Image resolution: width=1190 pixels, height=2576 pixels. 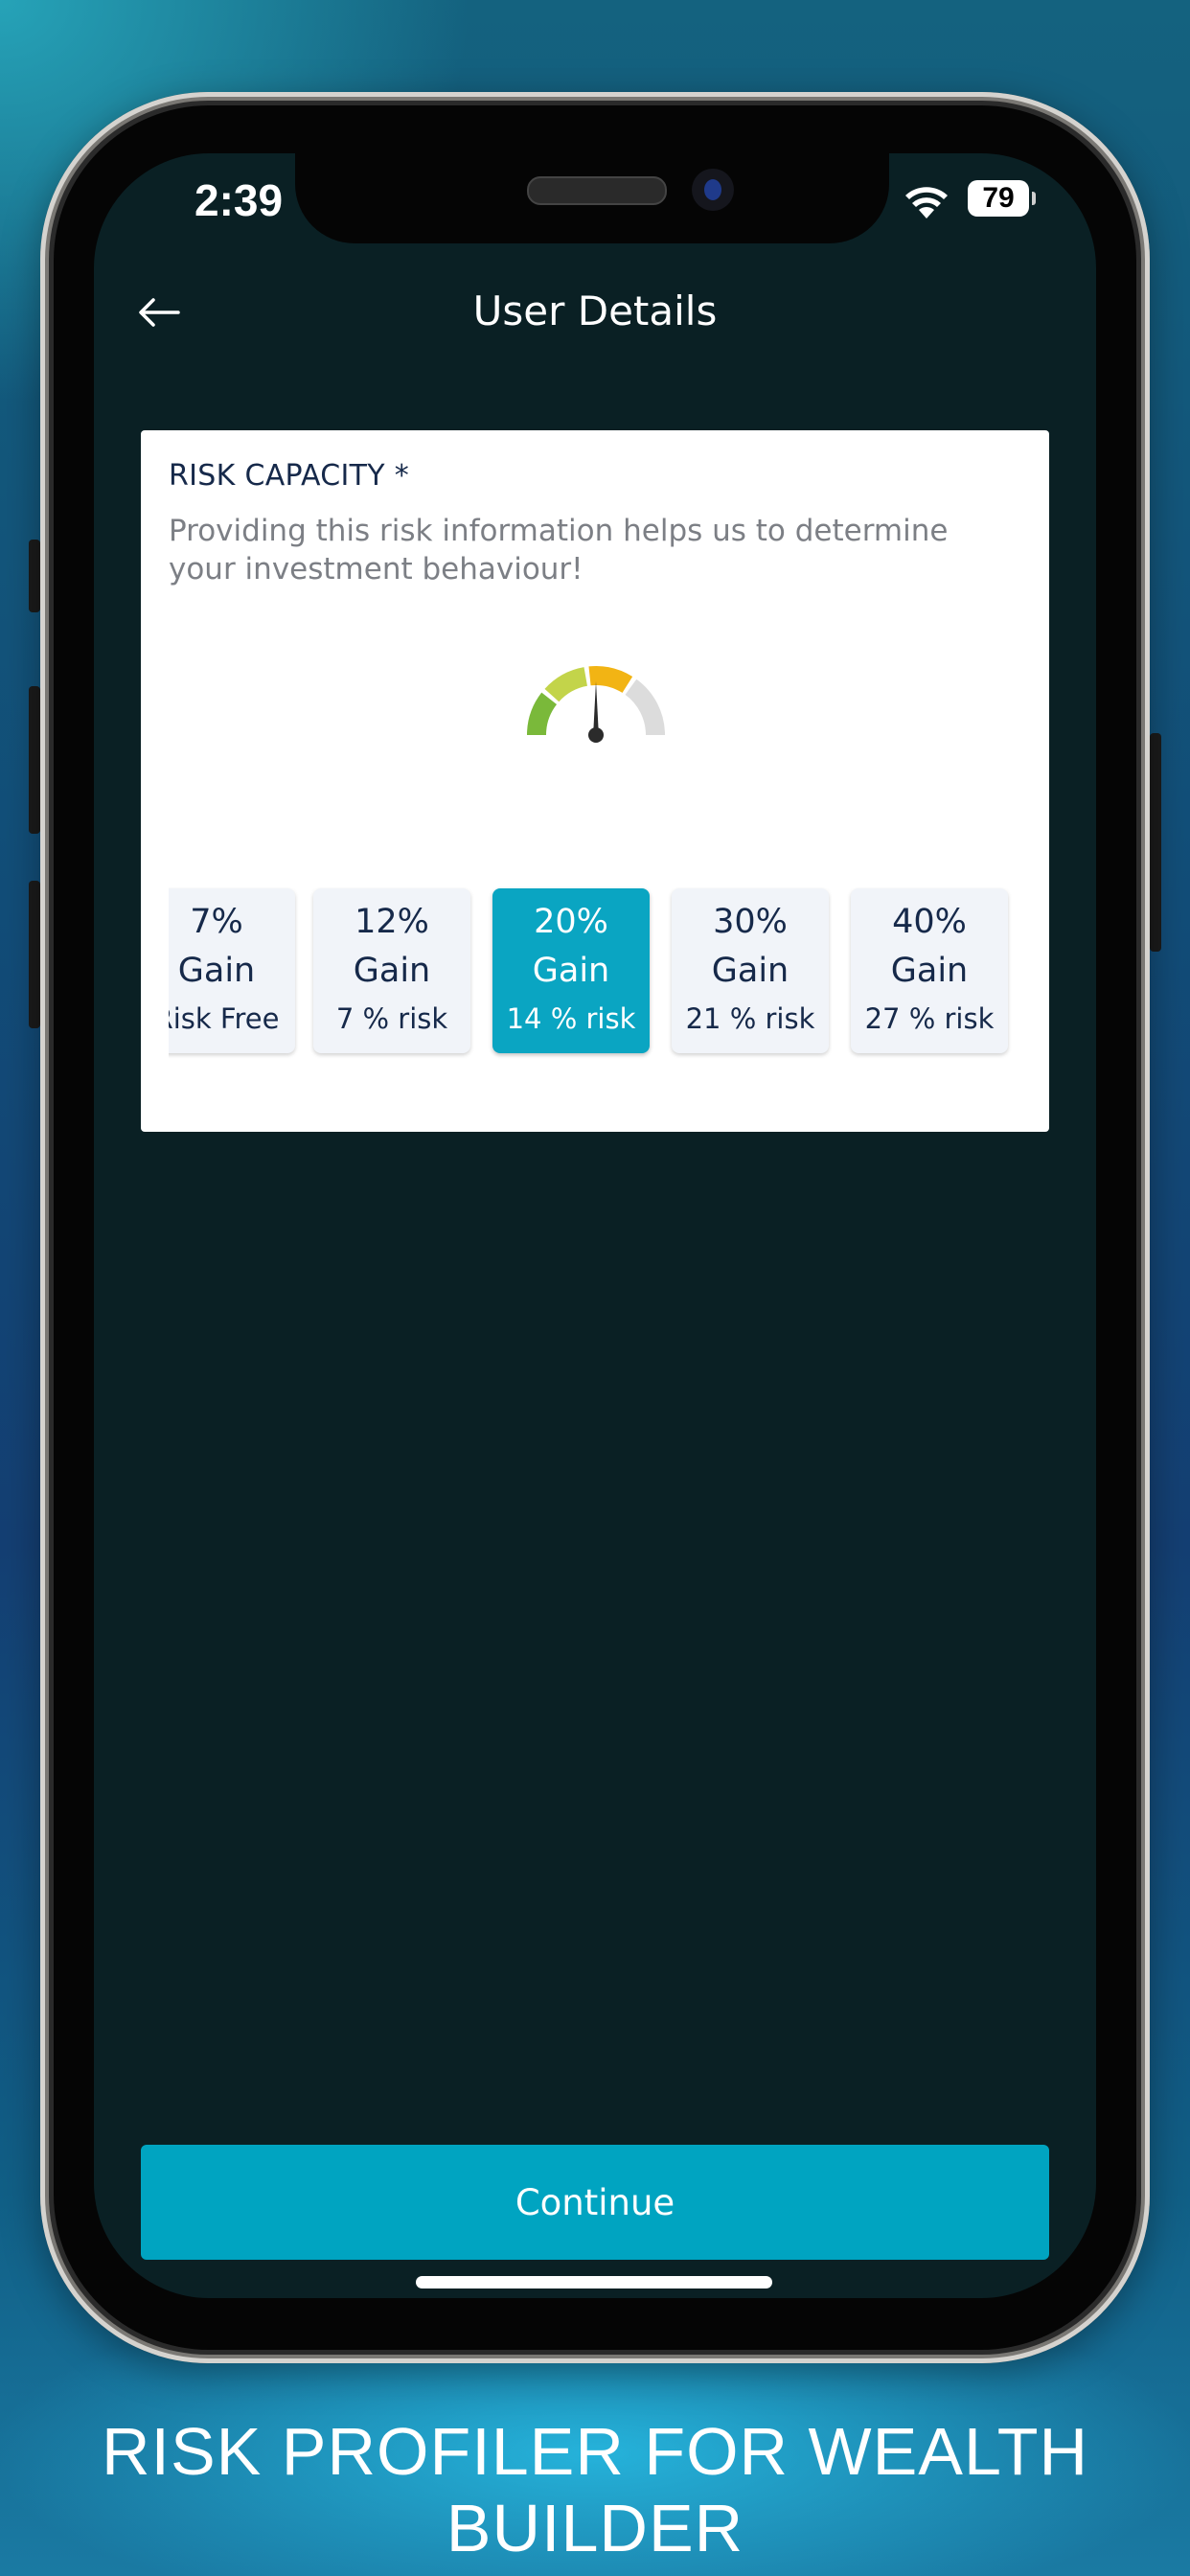 What do you see at coordinates (595, 311) in the screenshot?
I see `page-title: User Details` at bounding box center [595, 311].